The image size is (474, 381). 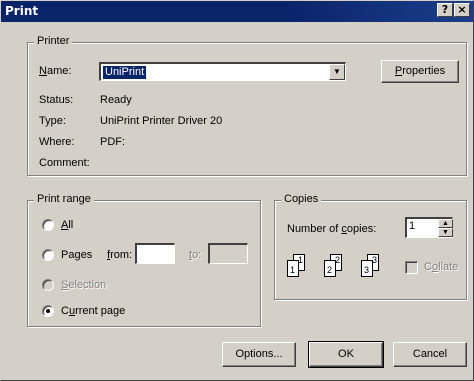 I want to click on cancel-button: Cancel, so click(x=430, y=354).